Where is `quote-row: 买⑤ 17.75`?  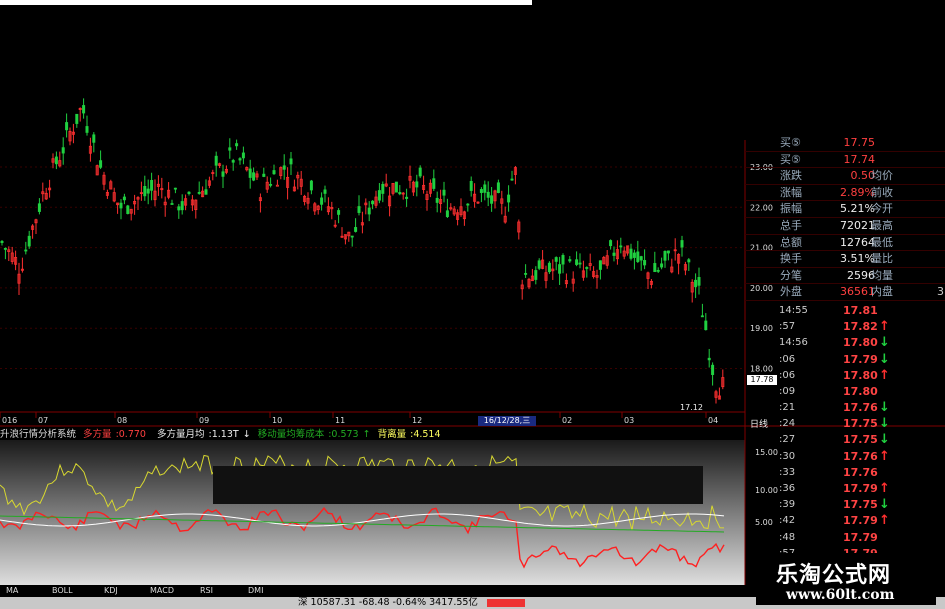
quote-row: 买⑤ 17.75 is located at coordinates (845, 143).